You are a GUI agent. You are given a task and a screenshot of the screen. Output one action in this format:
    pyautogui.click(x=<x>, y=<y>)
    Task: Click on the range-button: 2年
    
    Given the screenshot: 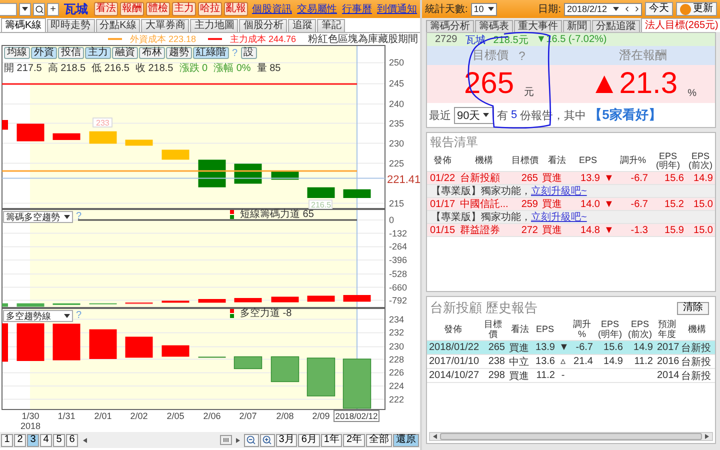 What is the action you would take?
    pyautogui.click(x=354, y=440)
    